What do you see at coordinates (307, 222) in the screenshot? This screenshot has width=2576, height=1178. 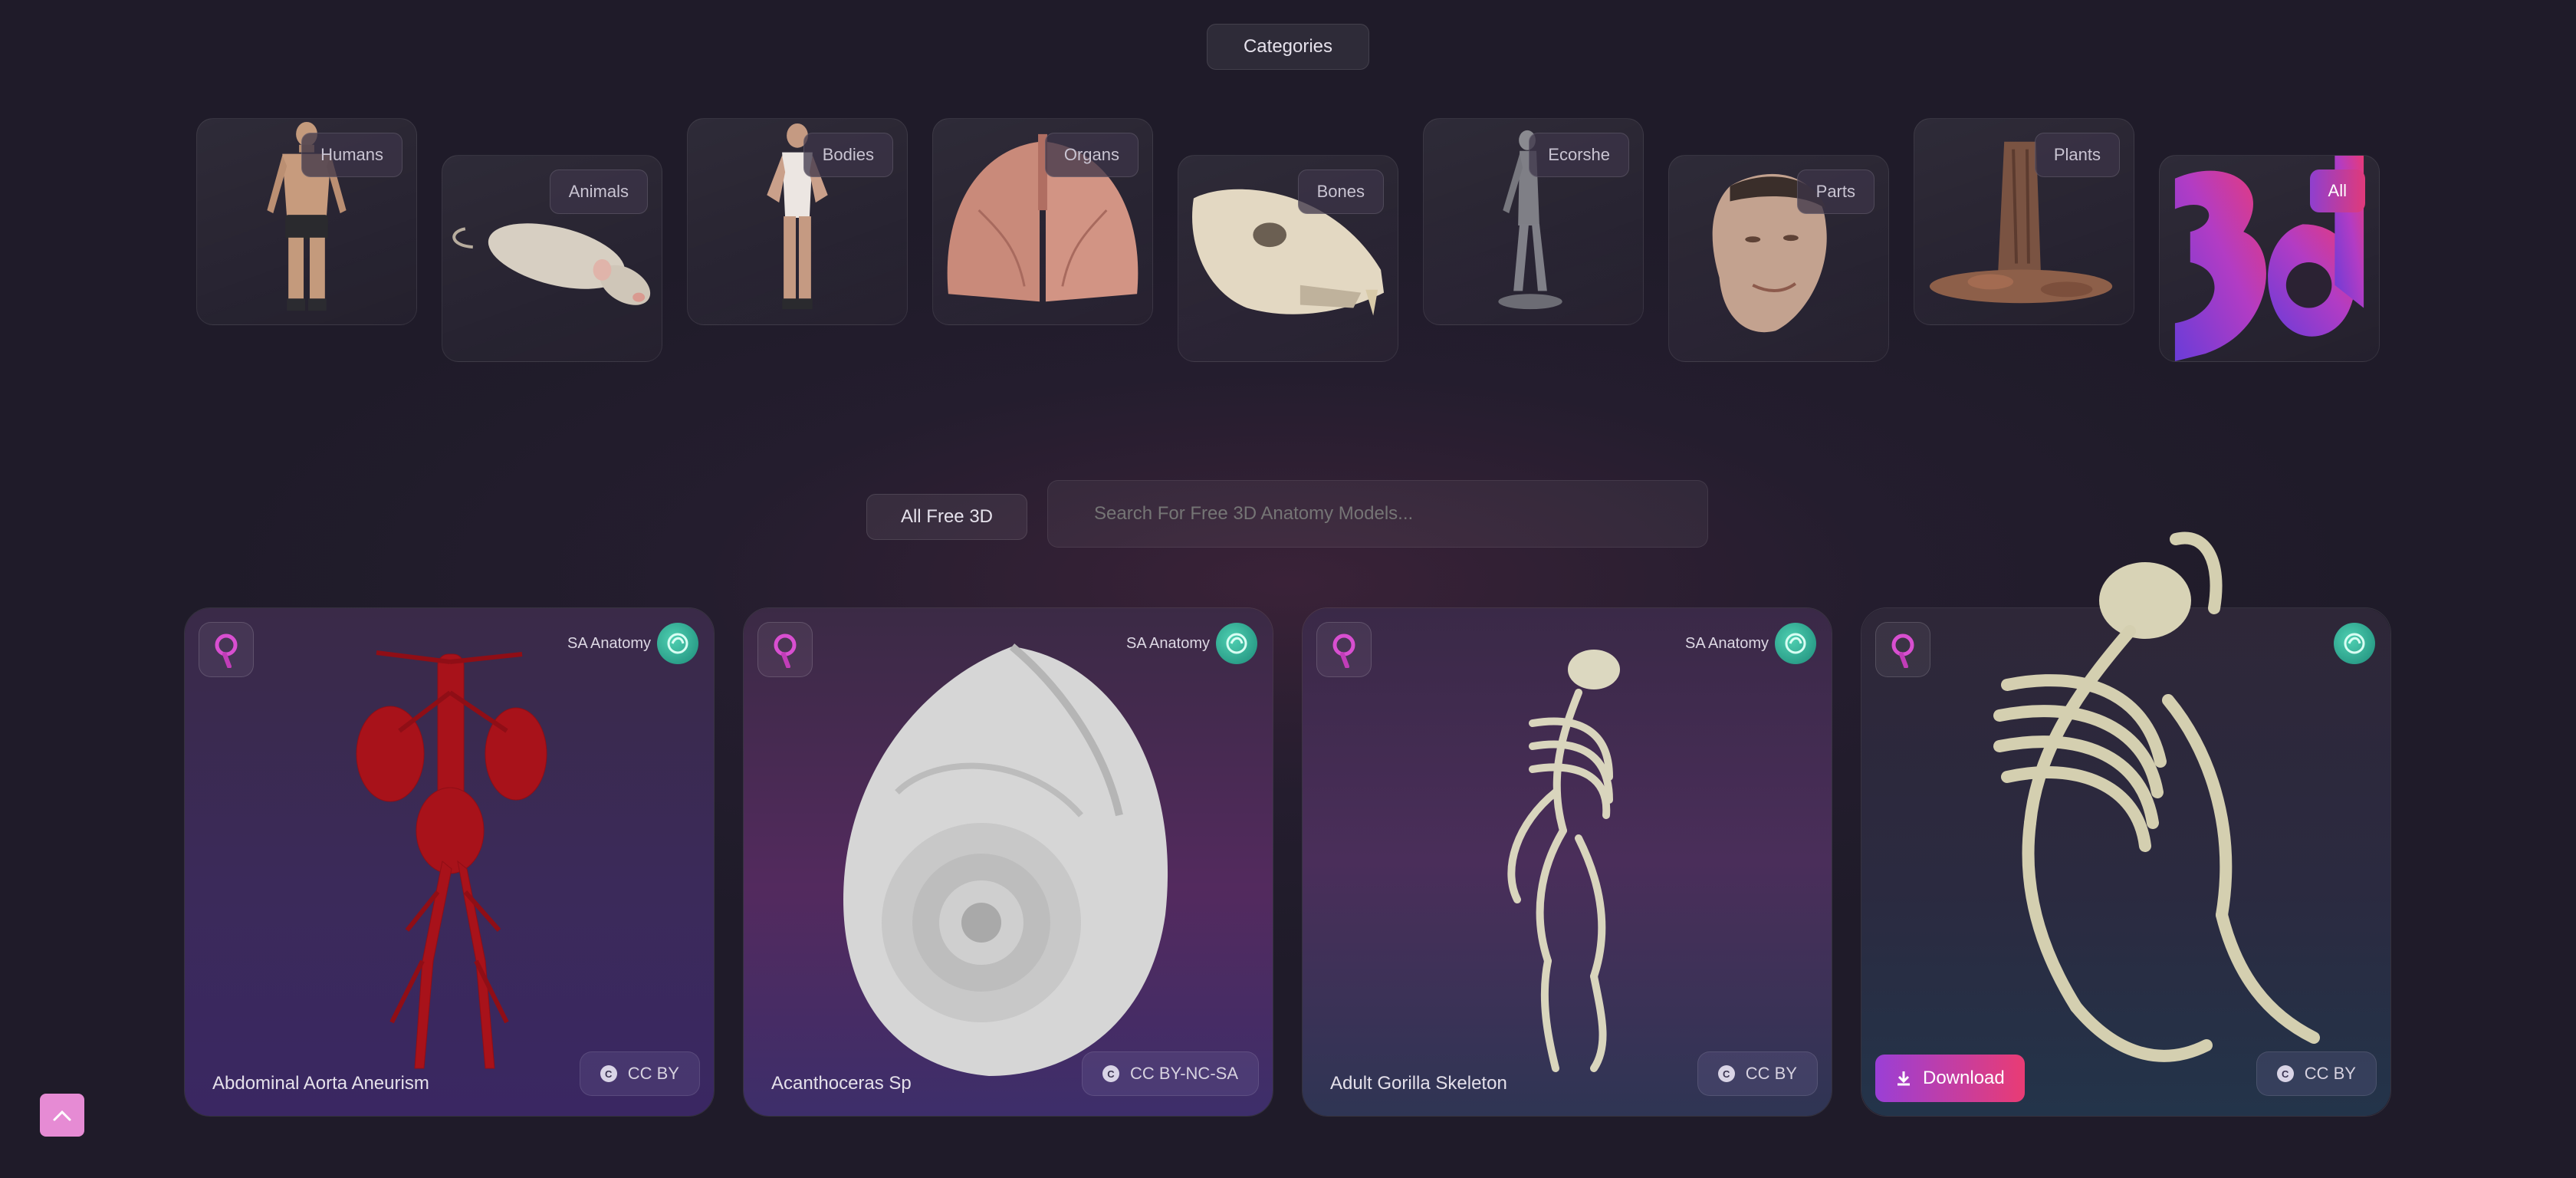 I see `category-tile-humans: Humans` at bounding box center [307, 222].